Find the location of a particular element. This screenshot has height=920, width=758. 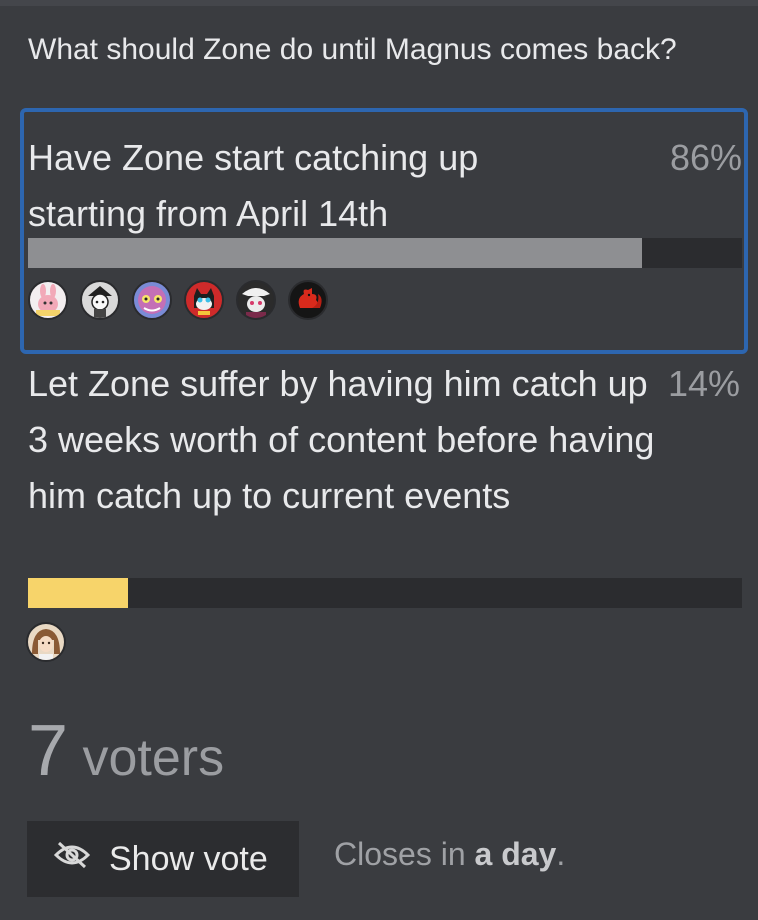

pink-bunny-avatar is located at coordinates (48, 300).